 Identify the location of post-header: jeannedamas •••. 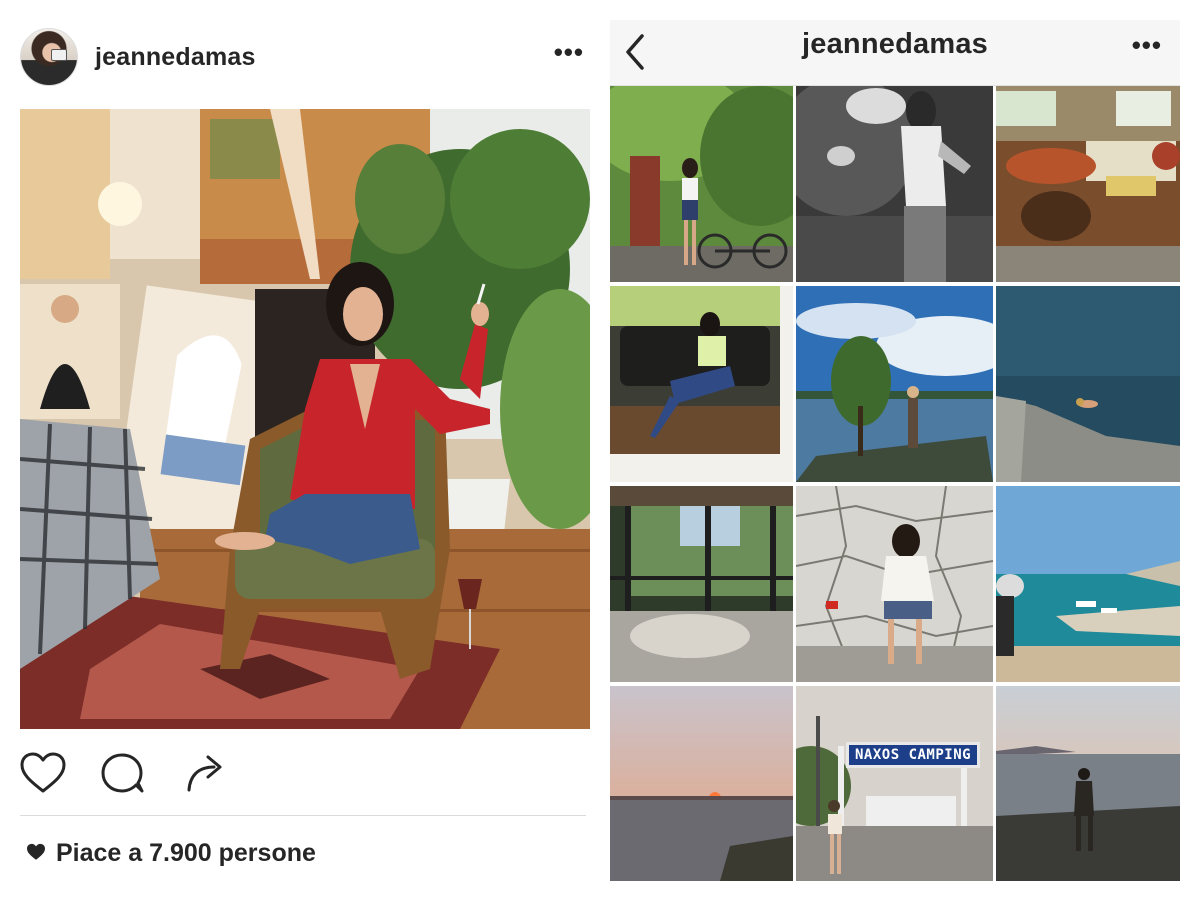
(305, 57).